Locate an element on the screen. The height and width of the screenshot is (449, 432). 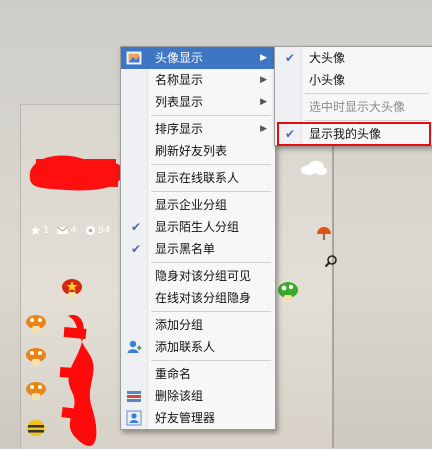
menu-item-show-blacklist: ✔ 显示黑名单 is located at coordinates (198, 249).